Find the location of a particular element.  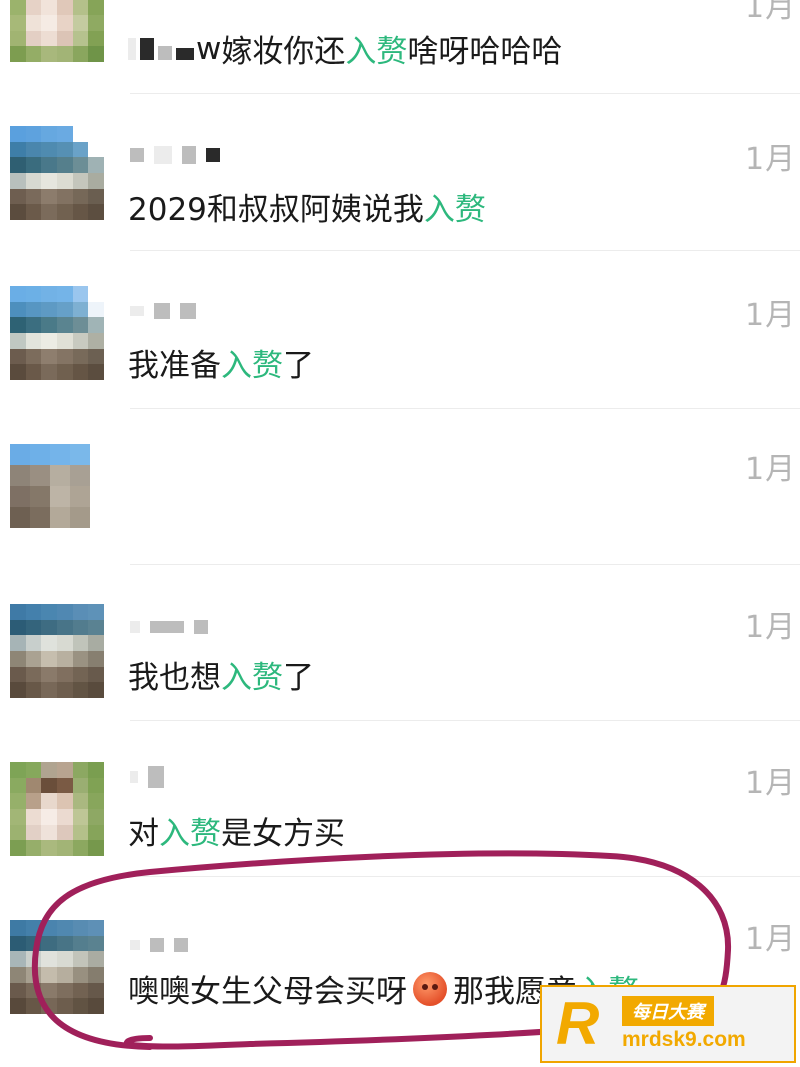

comment-item: 1月 我准备 入赘了 is located at coordinates (400, 330).